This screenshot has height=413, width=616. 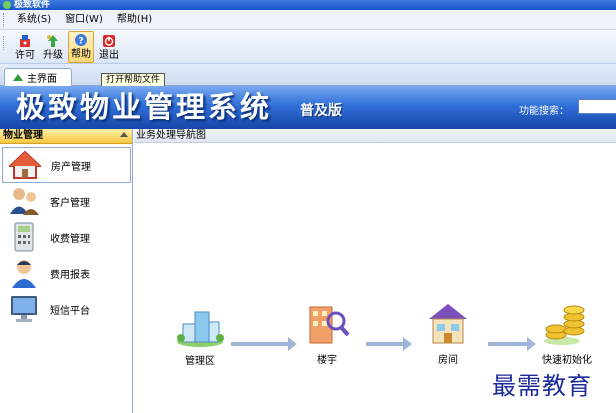 I want to click on calculator-icon, so click(x=24, y=237).